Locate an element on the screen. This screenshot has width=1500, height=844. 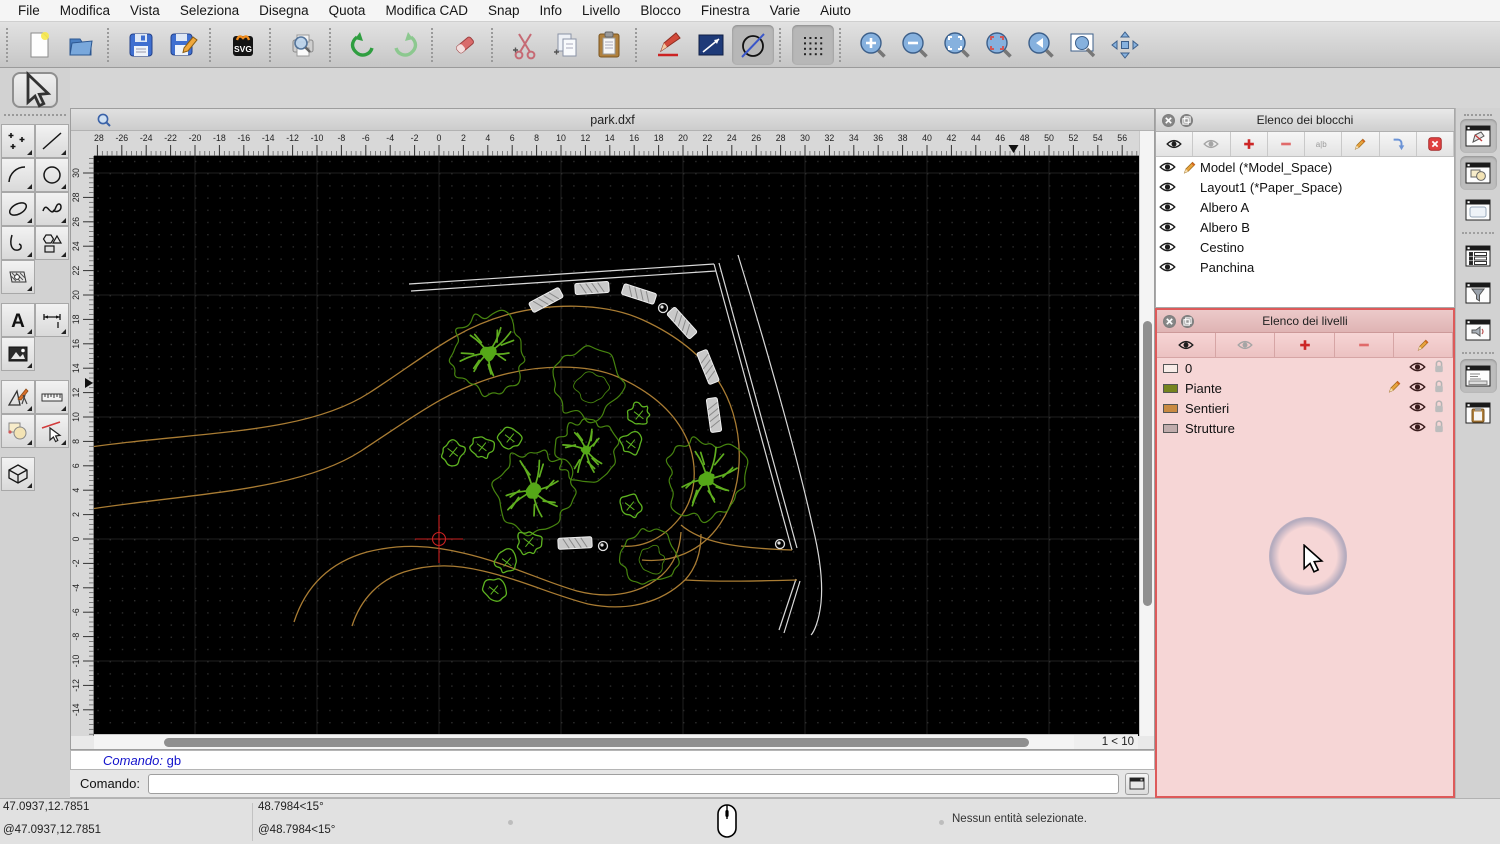
hatch-tool-button is located at coordinates (18, 277).